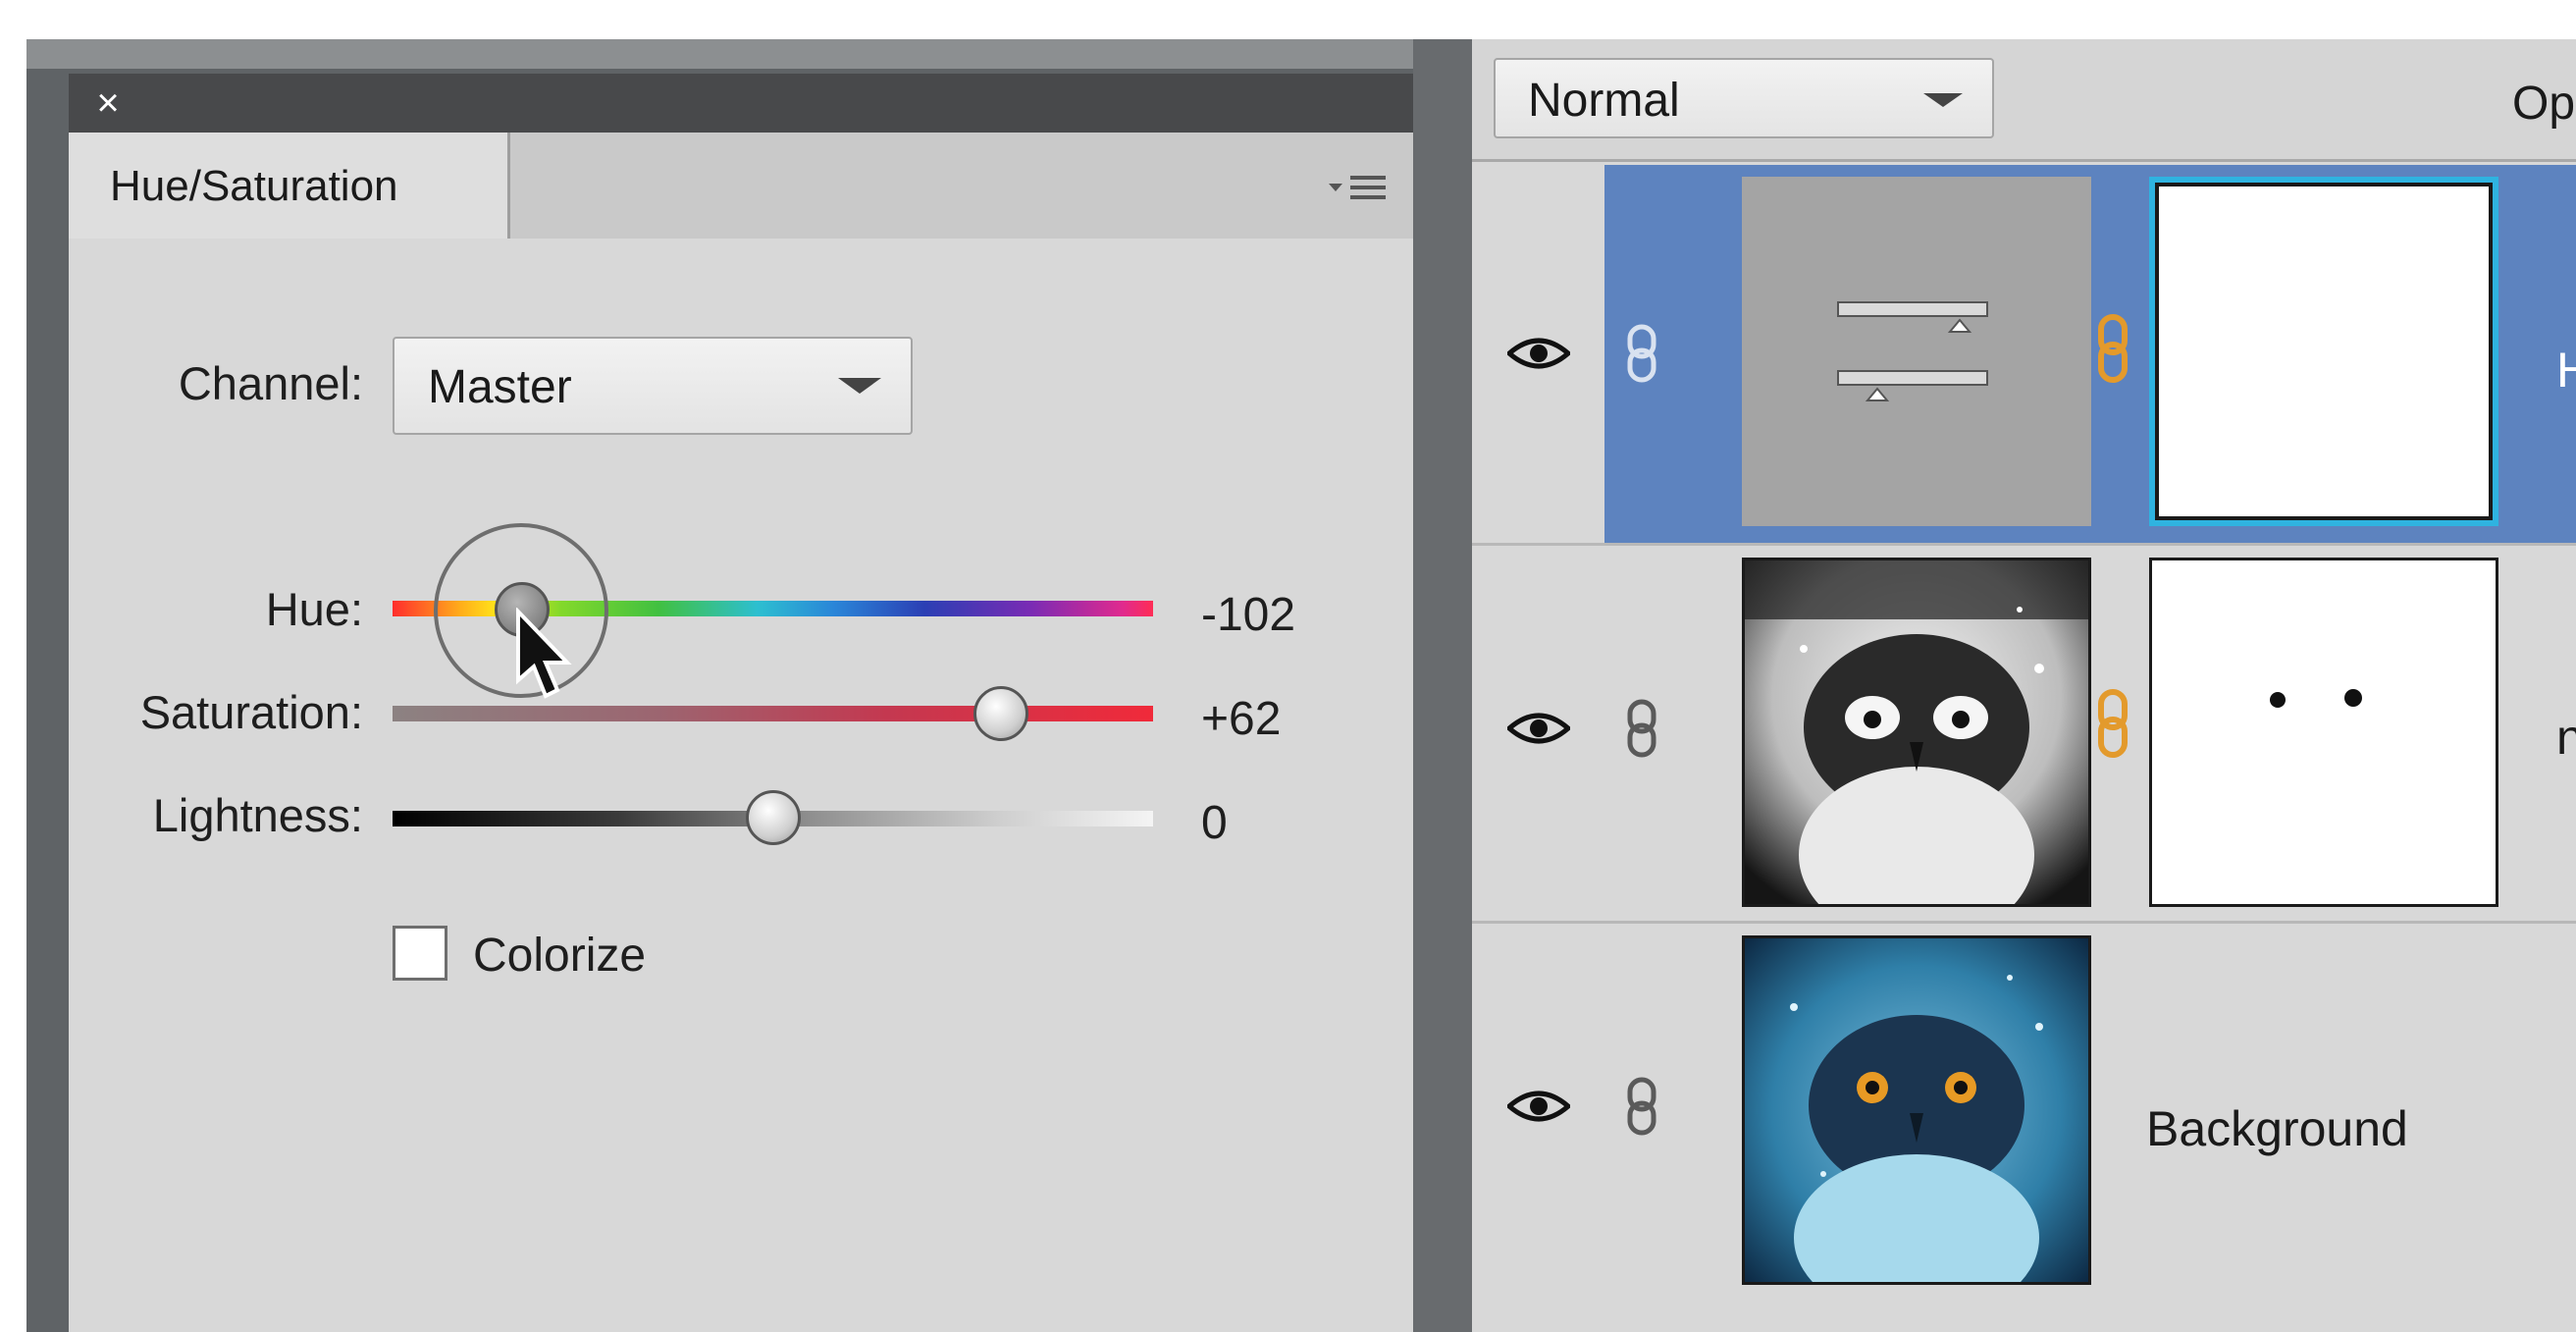  I want to click on hue-label: Hue:, so click(314, 609).